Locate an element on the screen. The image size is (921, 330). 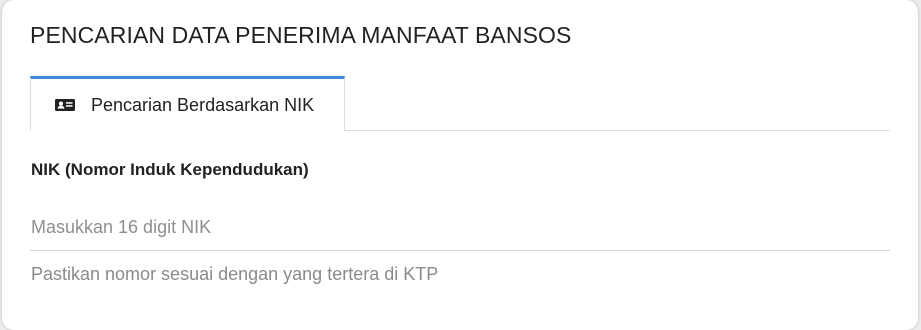
page-title: PENCARIAN DATA PENERIMA MANFAAT BANSOS is located at coordinates (301, 35).